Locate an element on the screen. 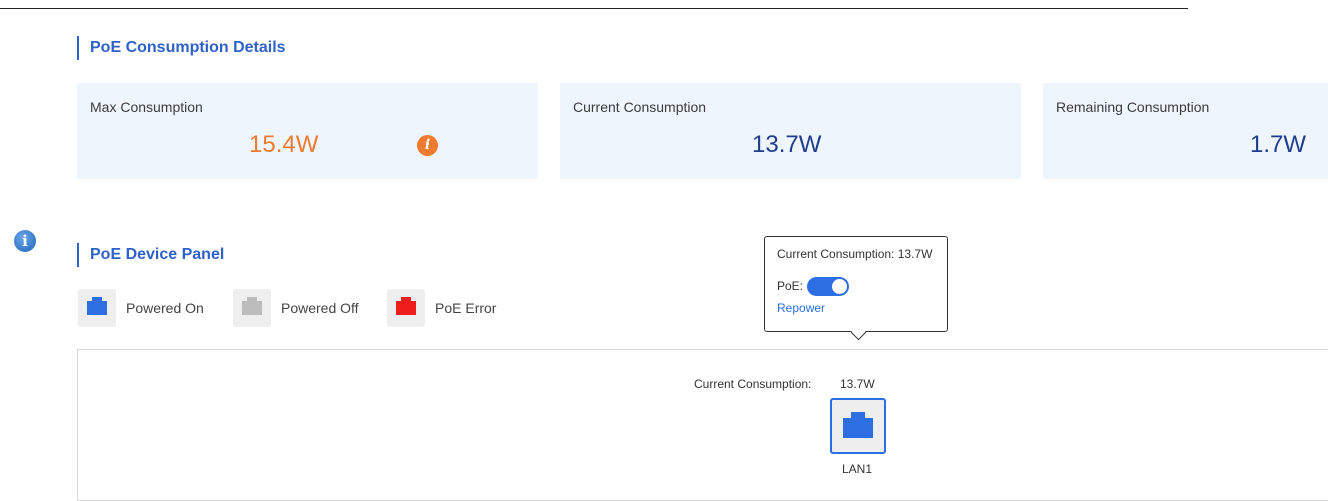 This screenshot has height=501, width=1328. consumption-details-title: PoE Consumption Details is located at coordinates (181, 48).